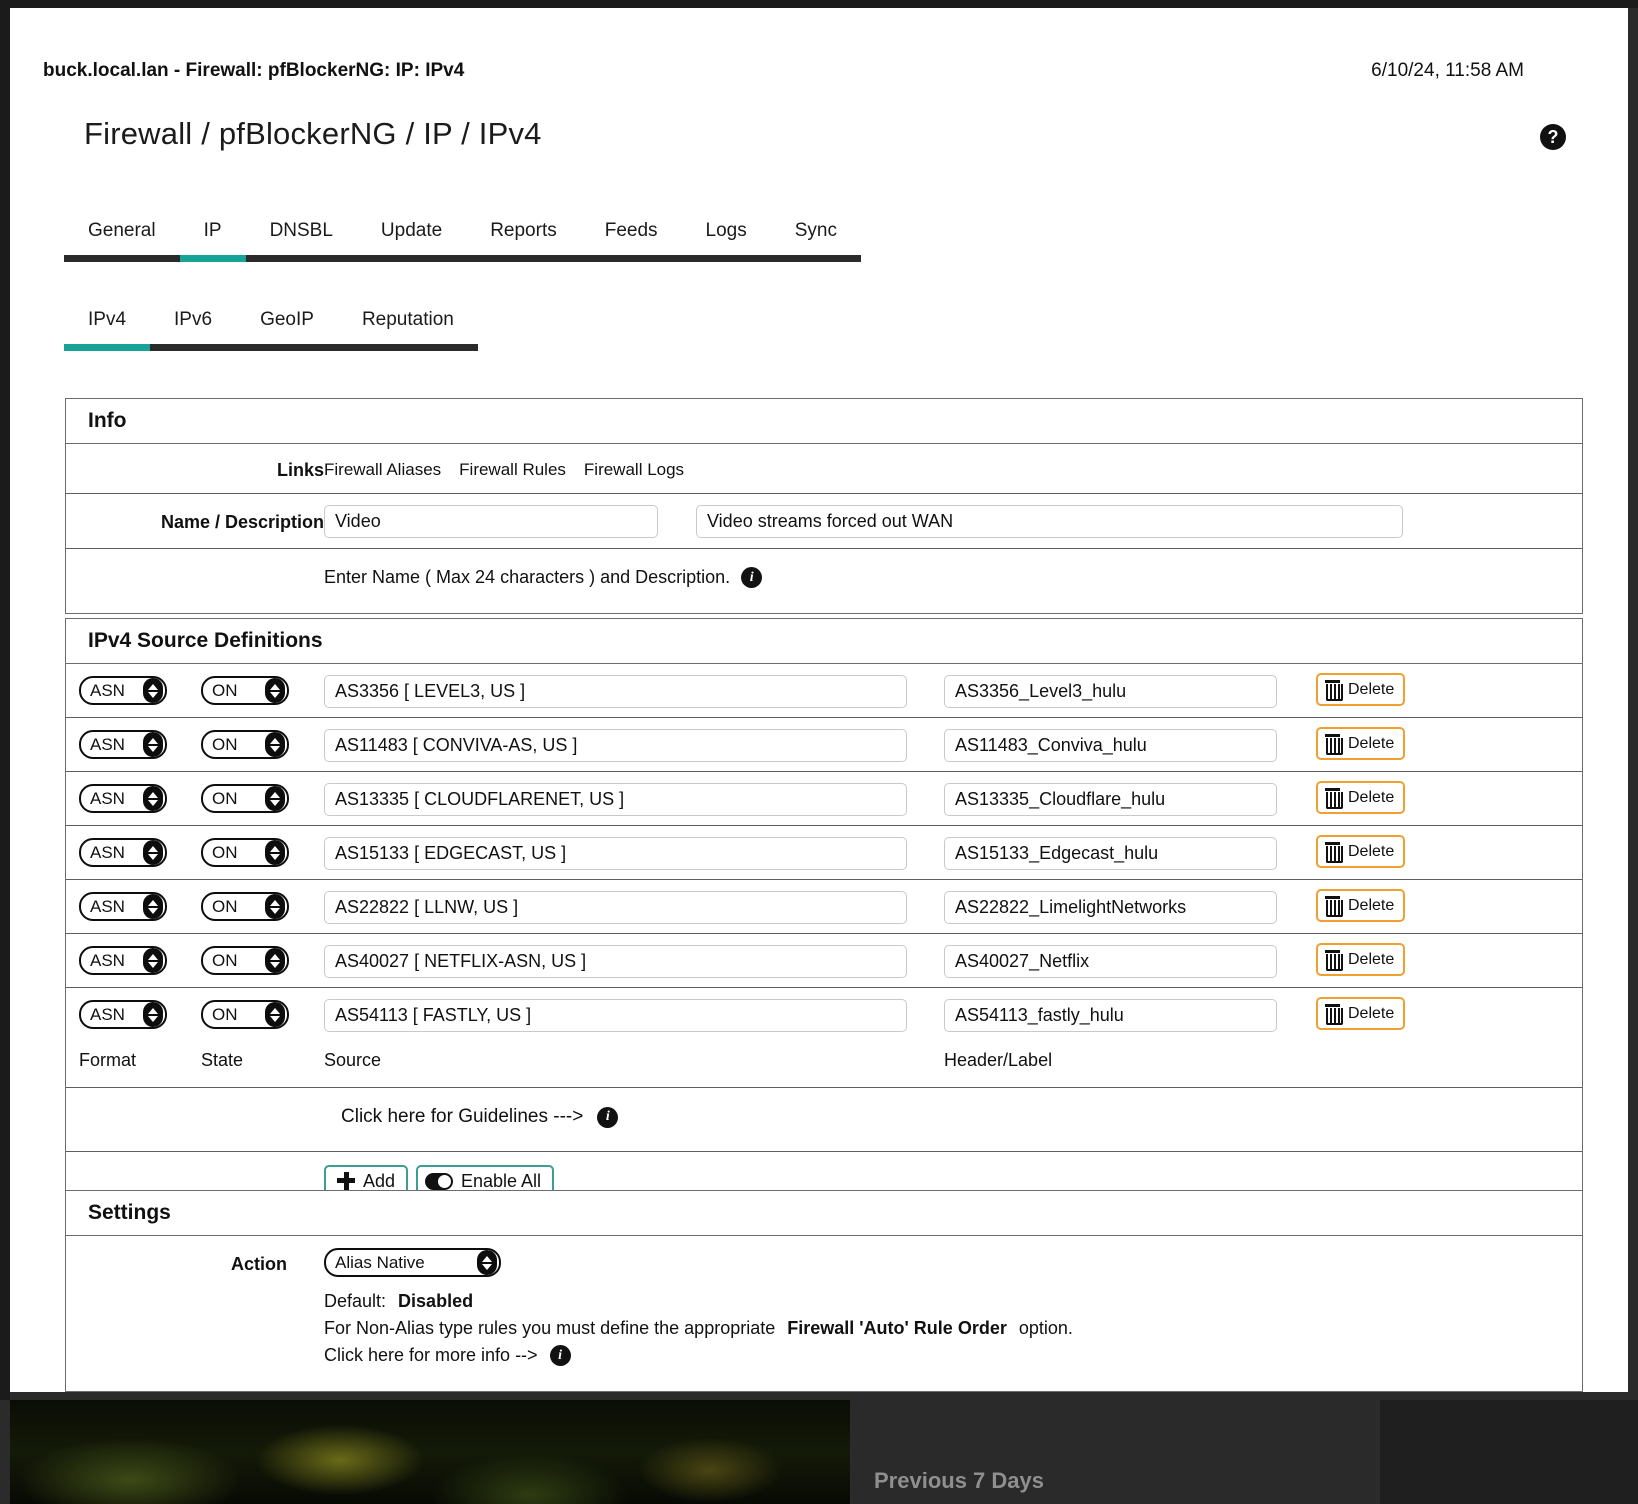 This screenshot has height=1504, width=1638. What do you see at coordinates (107, 690) in the screenshot?
I see `format-select-value: ASN` at bounding box center [107, 690].